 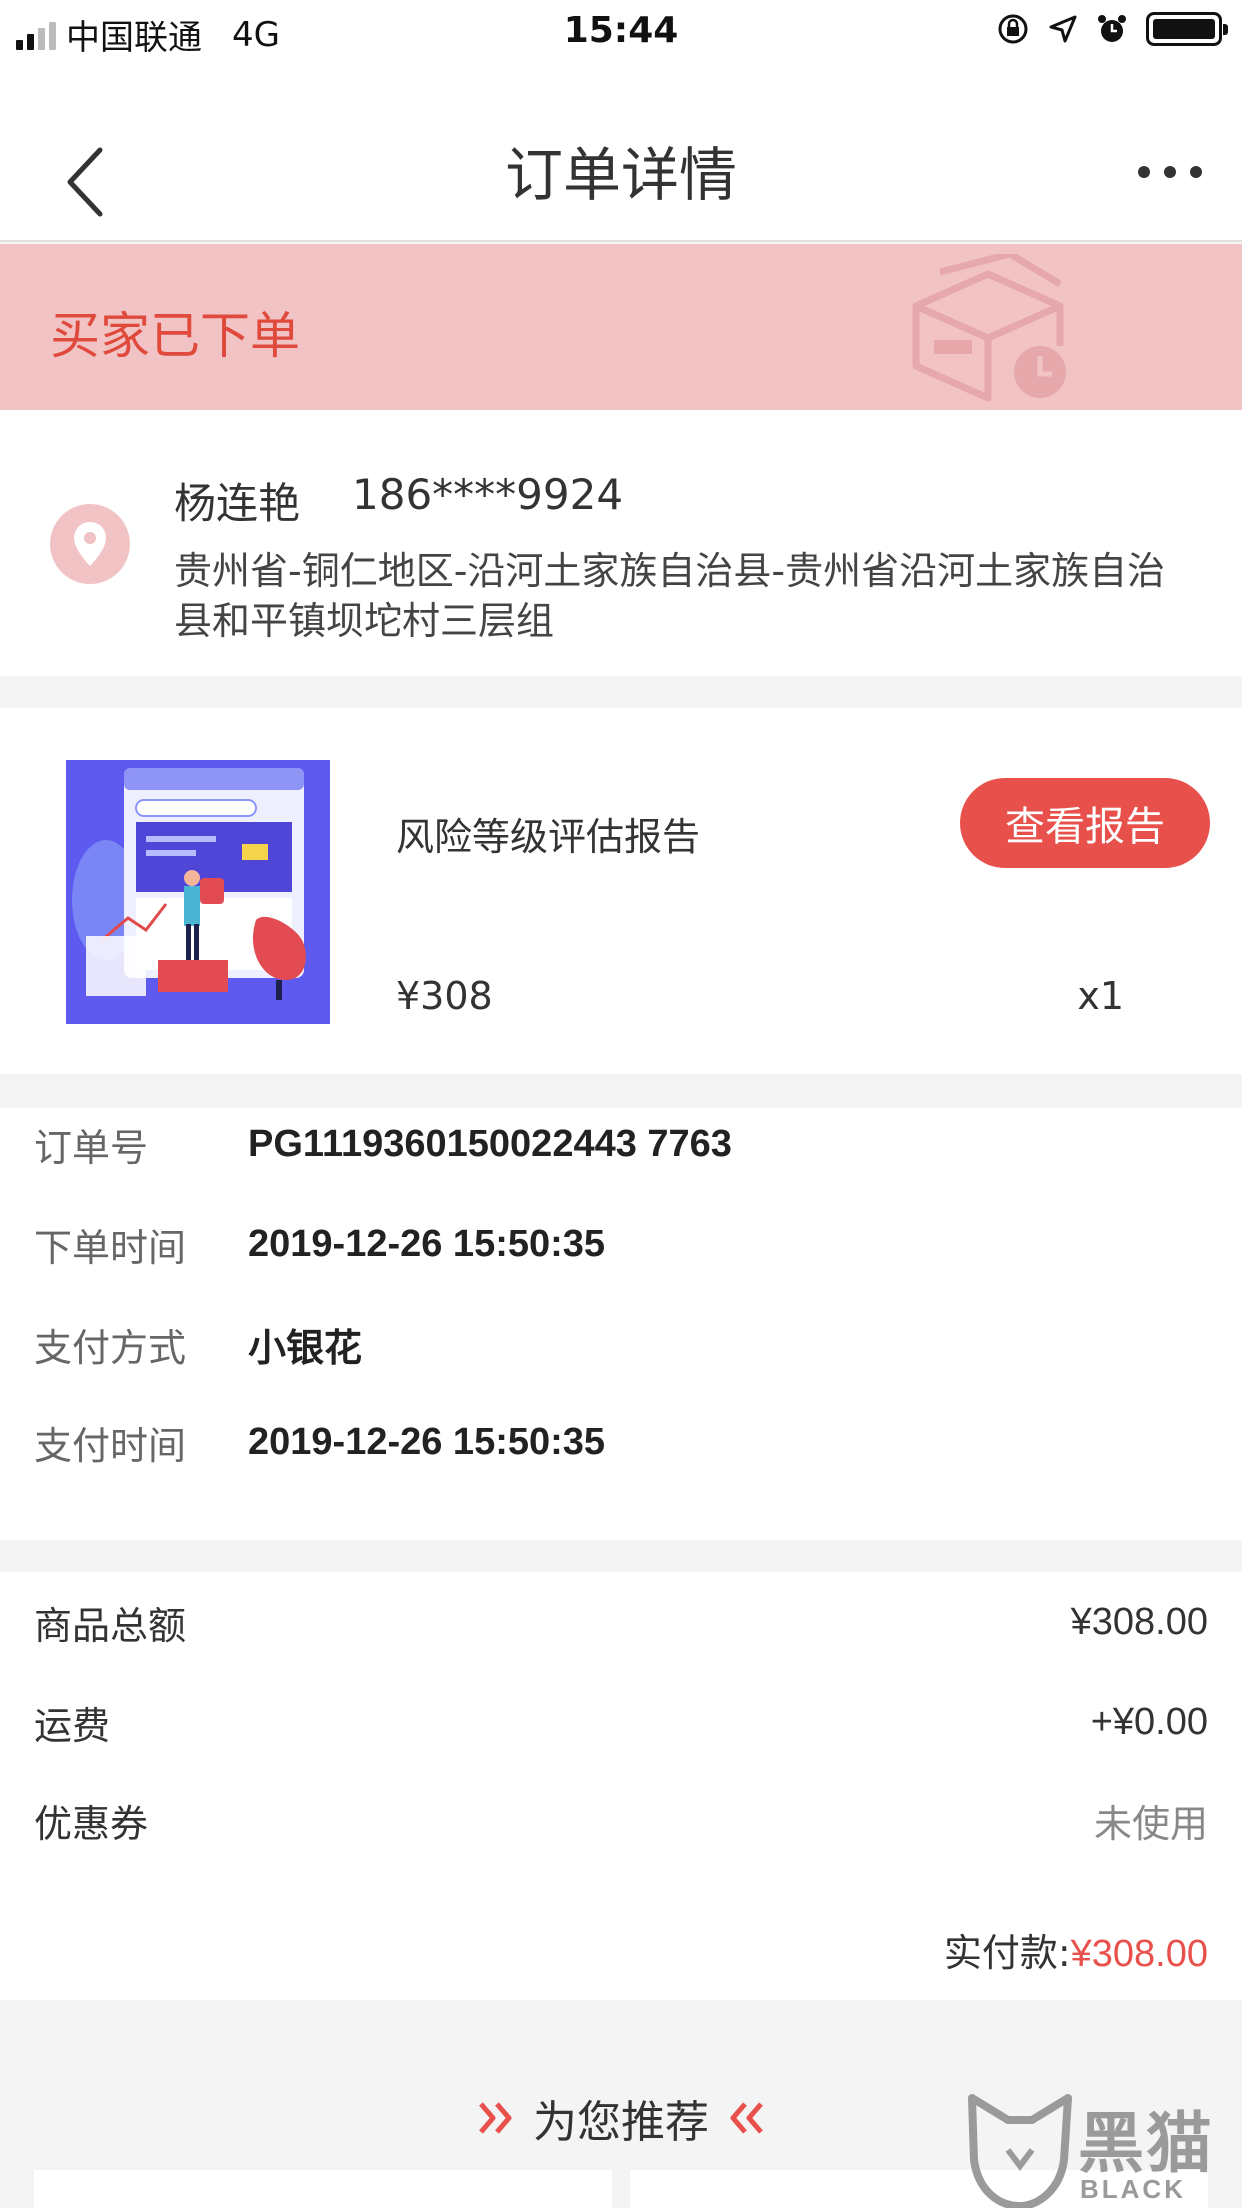 What do you see at coordinates (198, 892) in the screenshot?
I see `product-image` at bounding box center [198, 892].